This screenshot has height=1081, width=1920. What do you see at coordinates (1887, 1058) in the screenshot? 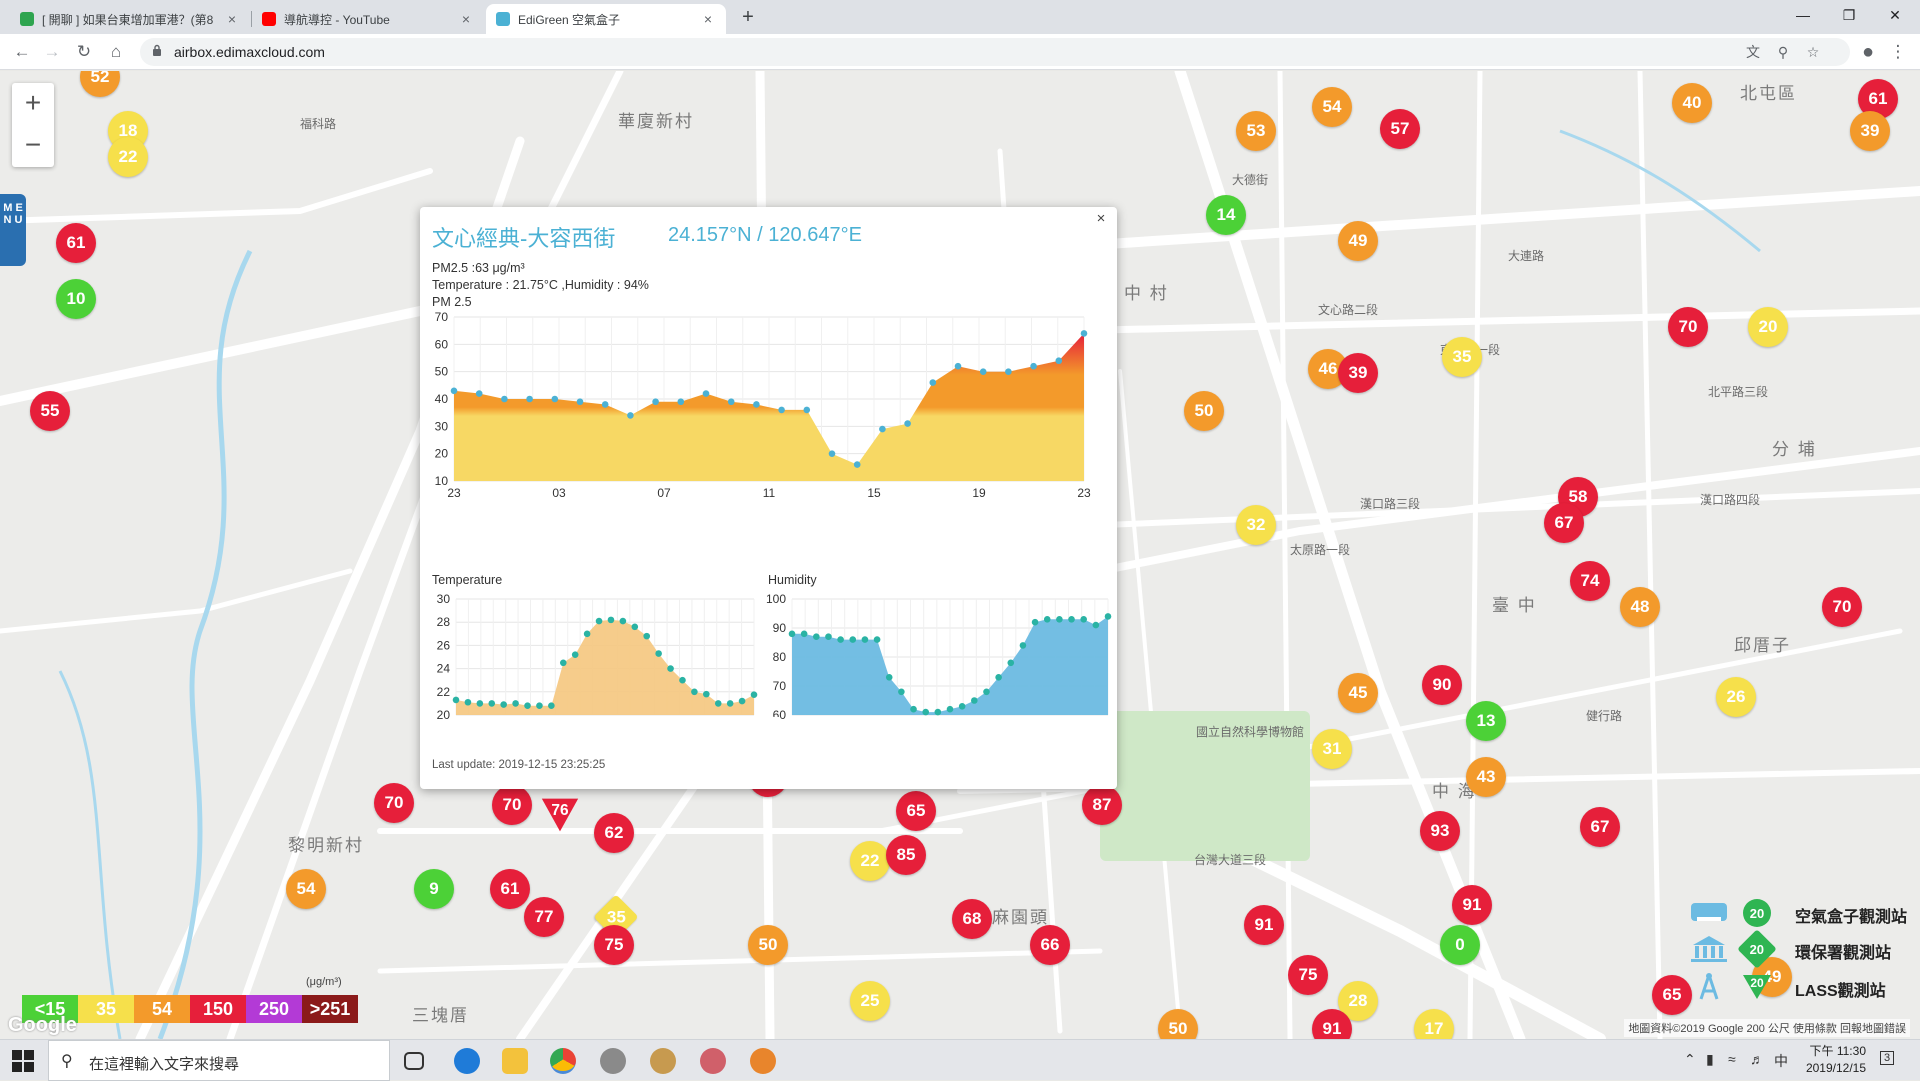
I see `notification-icon: 3` at bounding box center [1887, 1058].